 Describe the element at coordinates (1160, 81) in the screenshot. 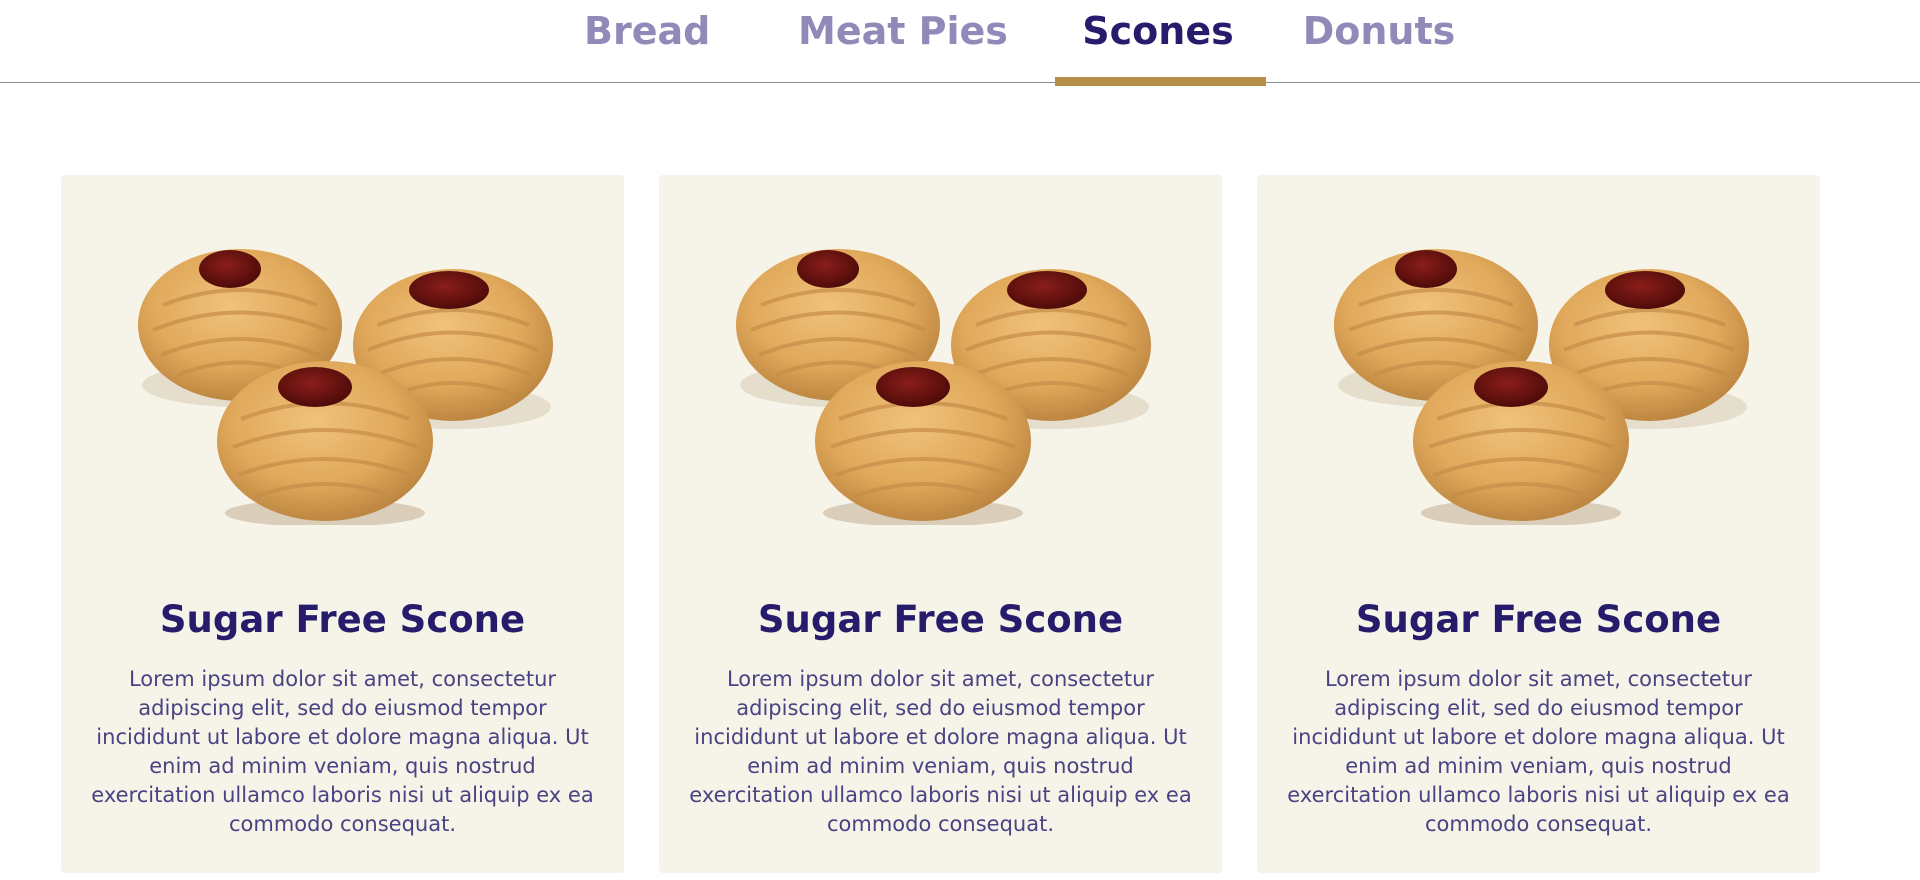

I see `active-tab-indicator` at that location.